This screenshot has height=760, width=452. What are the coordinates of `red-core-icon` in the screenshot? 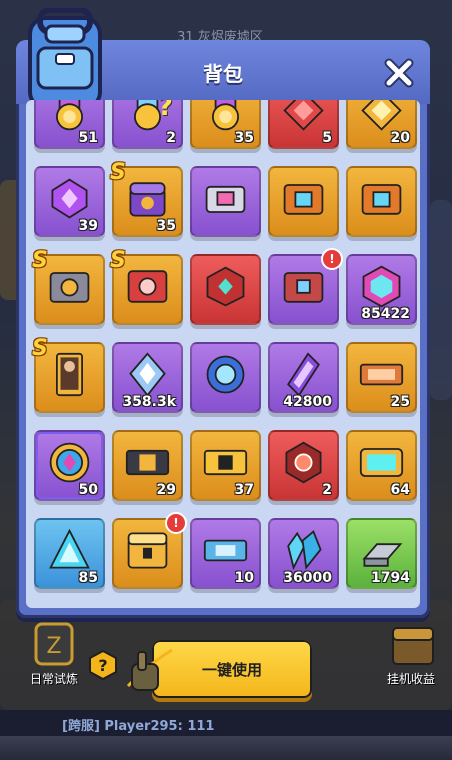 It's located at (303, 462).